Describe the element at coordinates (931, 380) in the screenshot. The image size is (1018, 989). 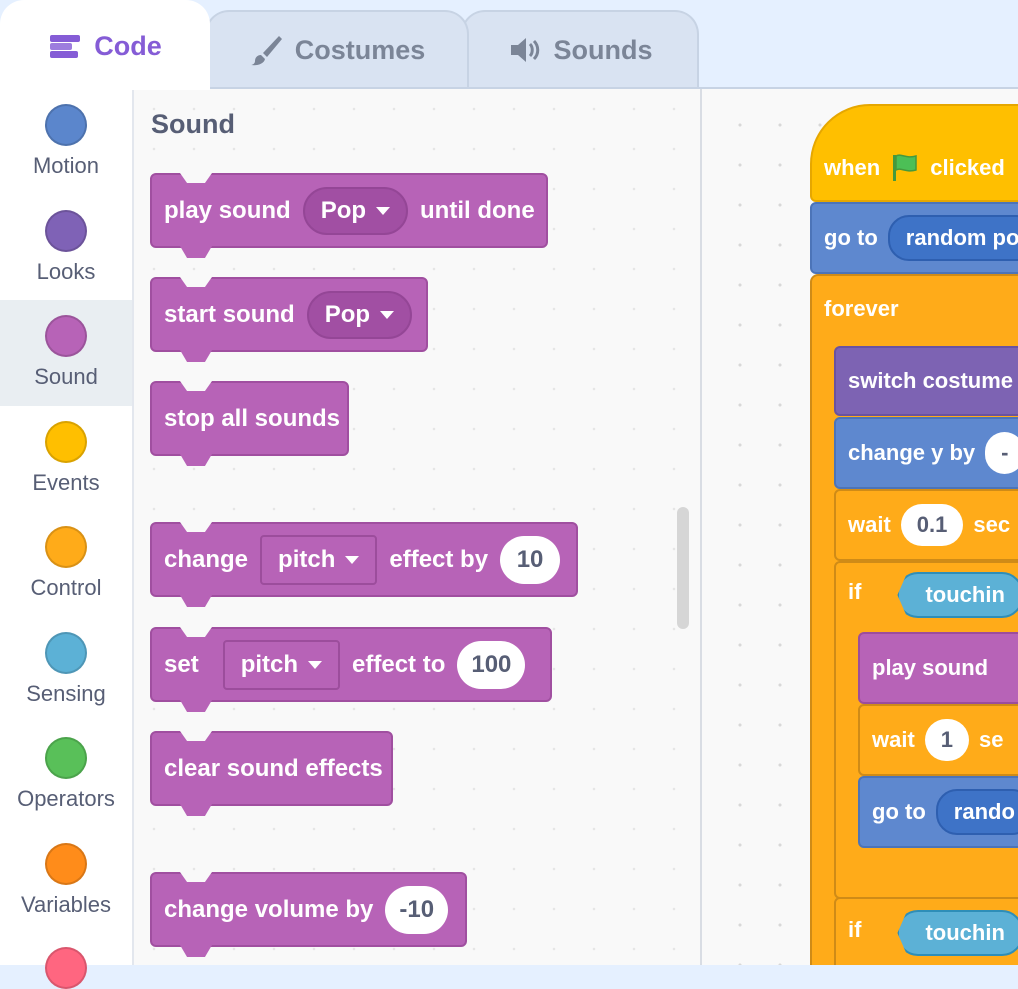
I see `block-text: switch costume` at that location.